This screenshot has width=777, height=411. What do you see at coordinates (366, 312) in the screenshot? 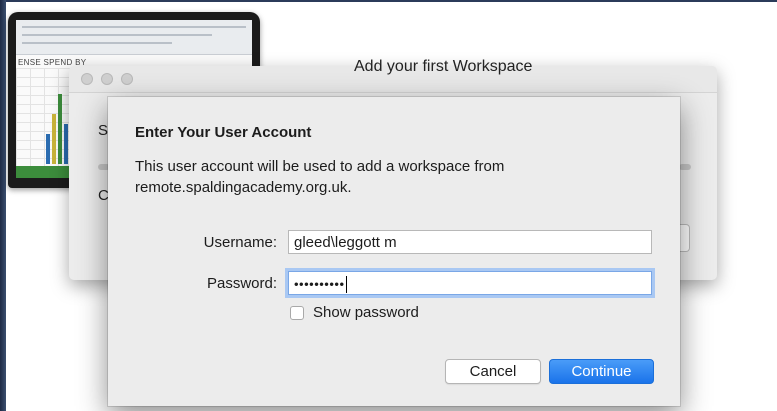
I see `show-password-label: Show password` at bounding box center [366, 312].